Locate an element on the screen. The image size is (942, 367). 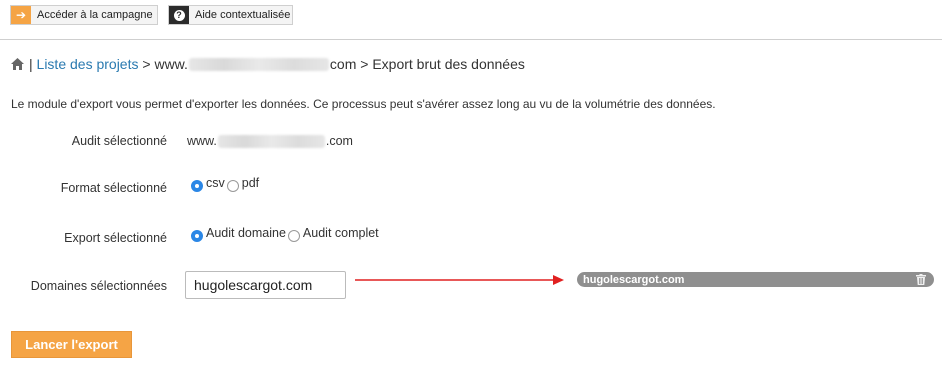
export-option-domain: Audit domaine is located at coordinates (238, 234).